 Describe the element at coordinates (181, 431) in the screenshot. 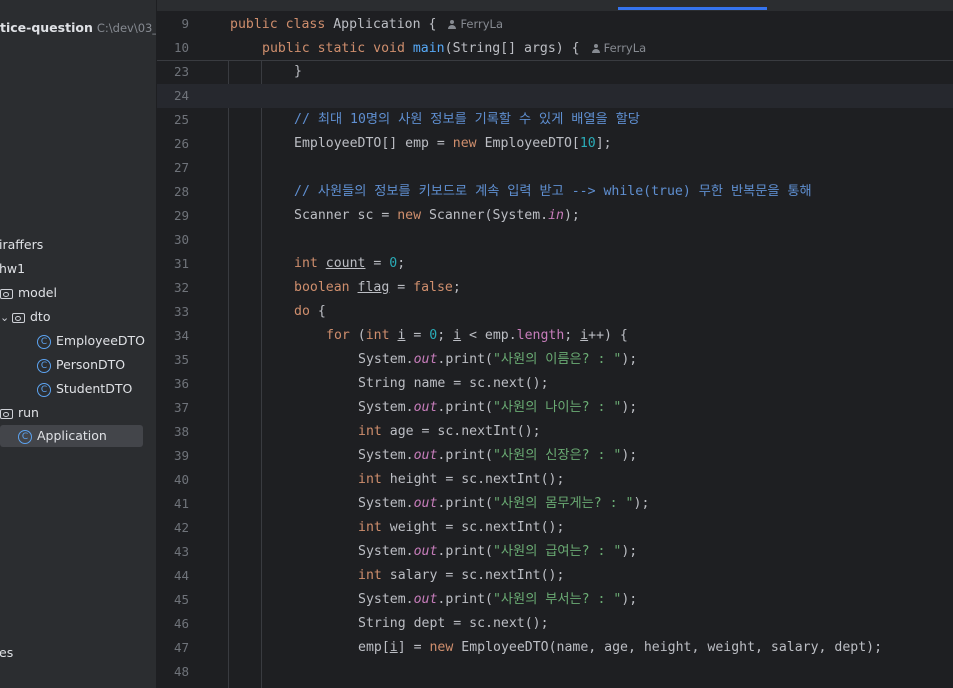

I see `line-number: 38` at that location.